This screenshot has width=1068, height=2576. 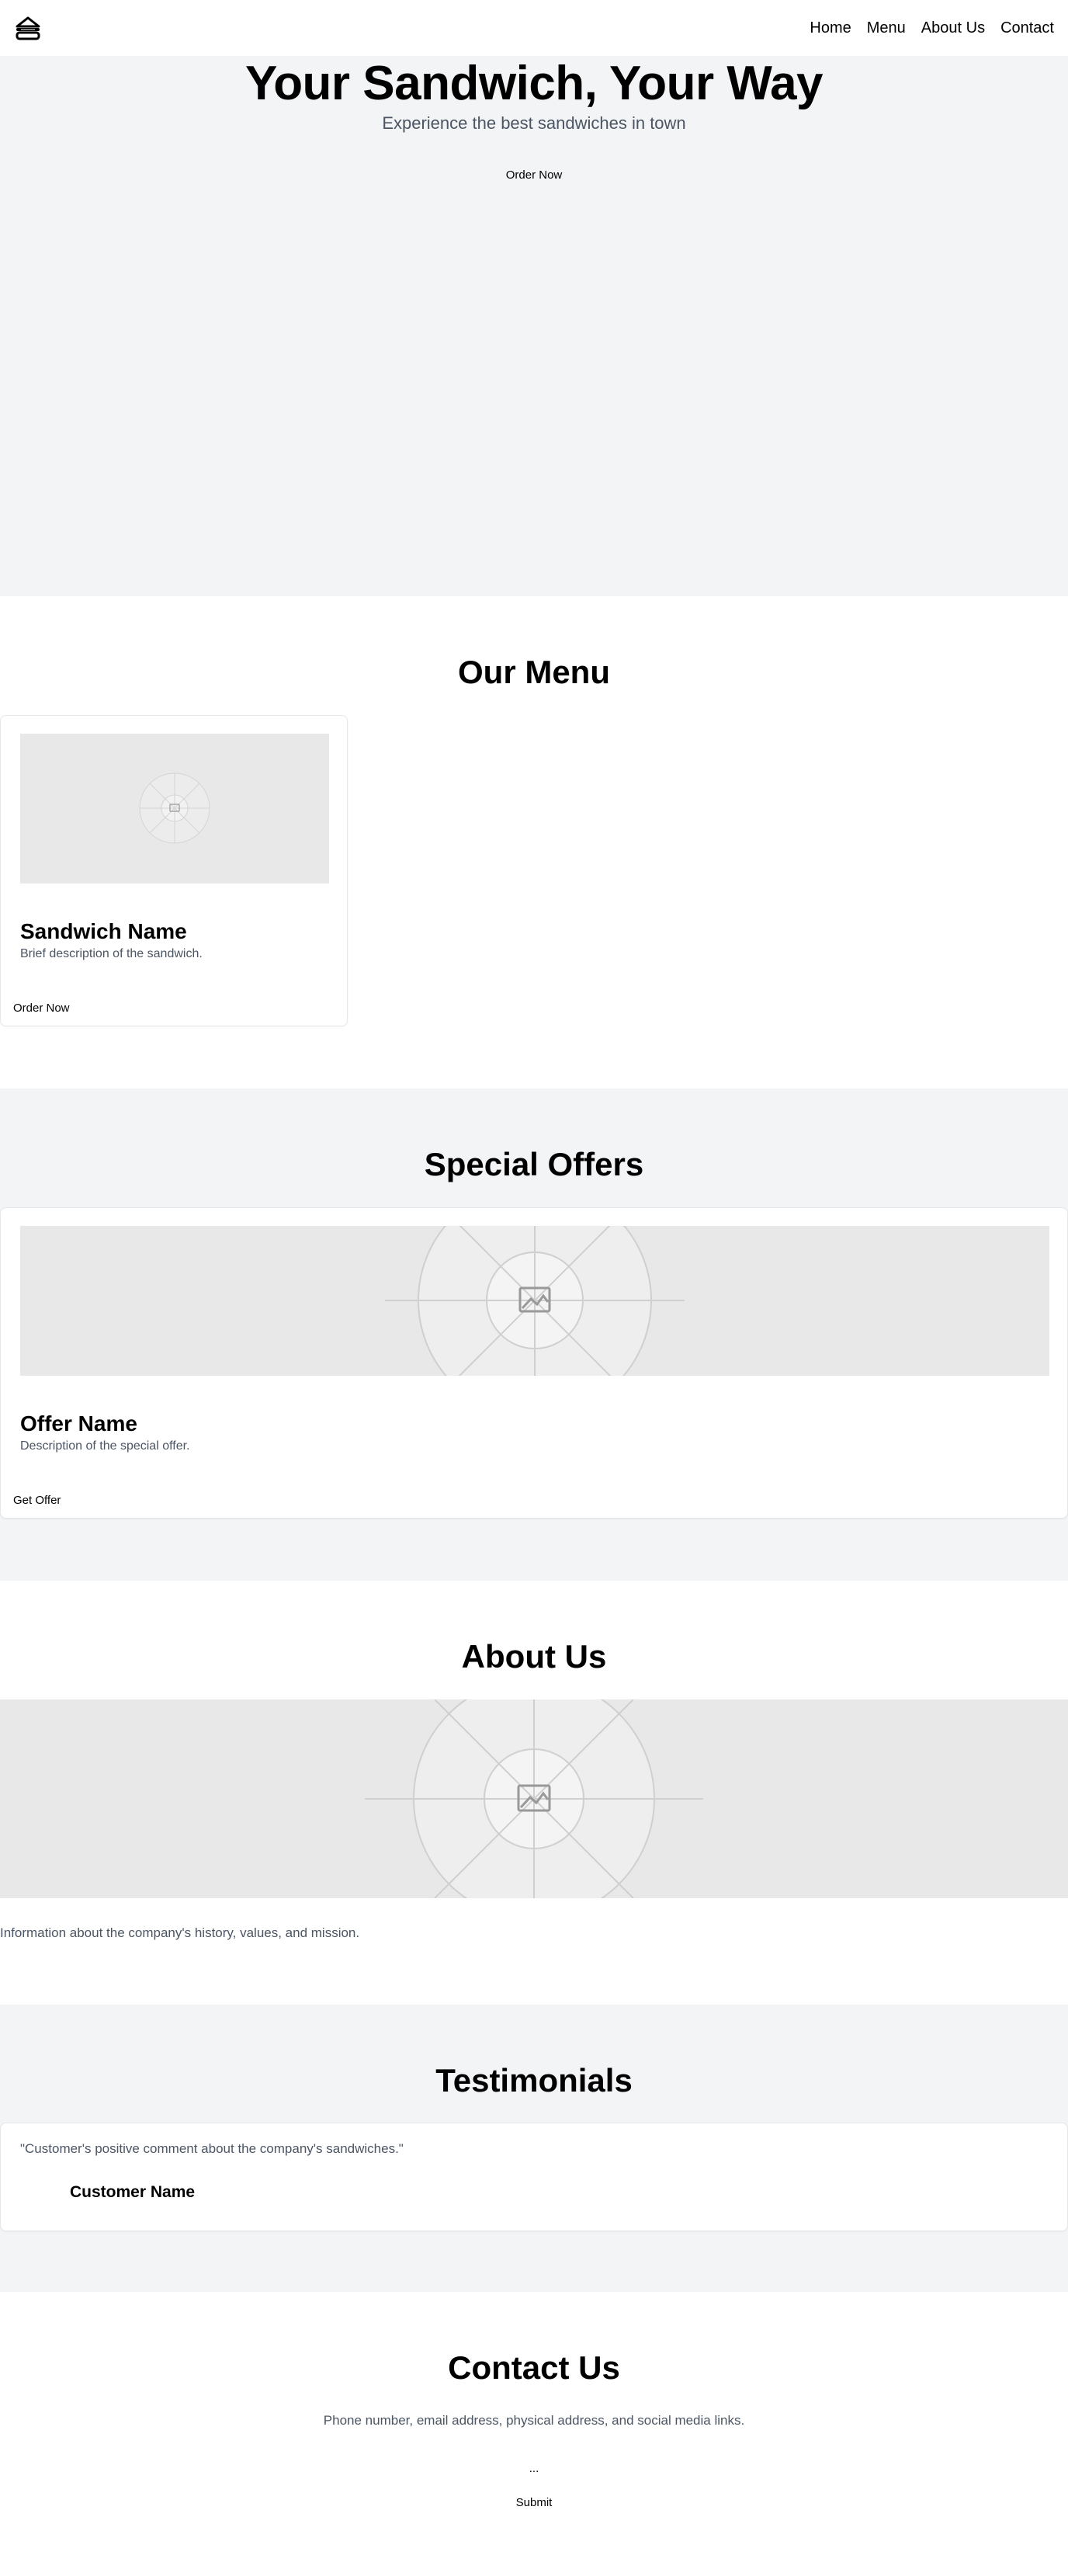 What do you see at coordinates (37, 1500) in the screenshot?
I see `get-offer-button: Get Offer` at bounding box center [37, 1500].